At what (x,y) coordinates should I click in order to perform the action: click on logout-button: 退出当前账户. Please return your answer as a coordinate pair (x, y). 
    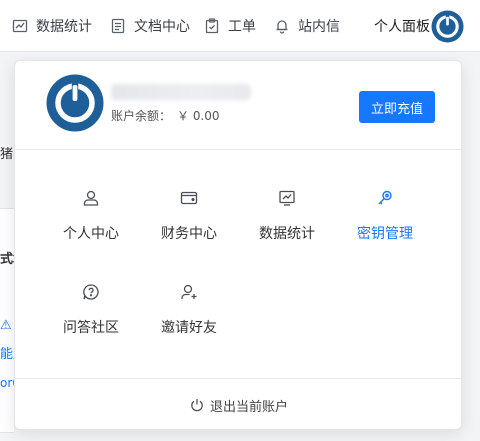
    Looking at the image, I should click on (238, 403).